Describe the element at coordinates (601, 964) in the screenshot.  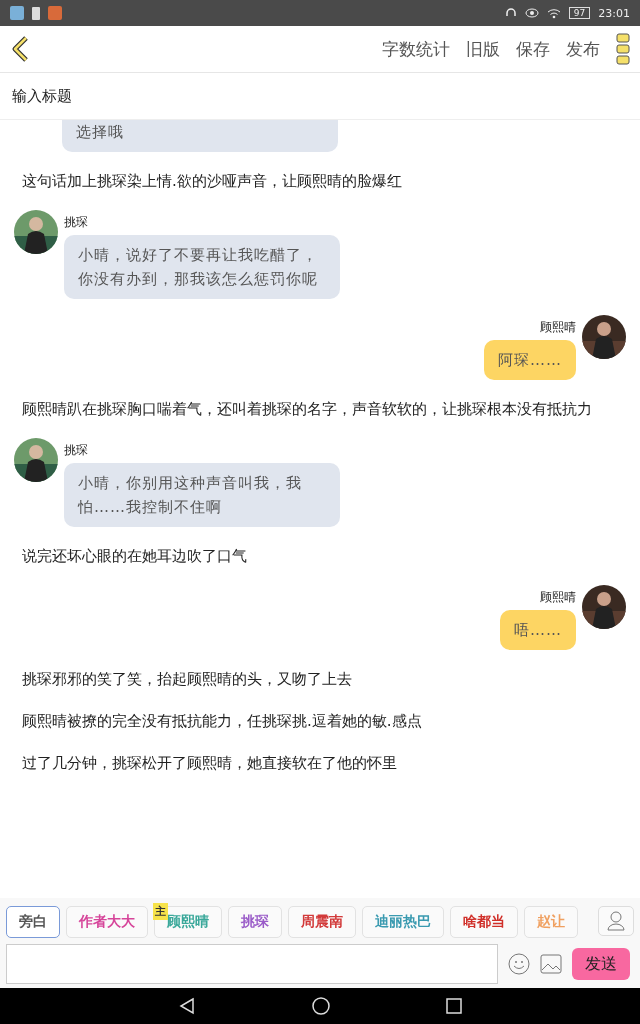
I see `send-button: 发送` at that location.